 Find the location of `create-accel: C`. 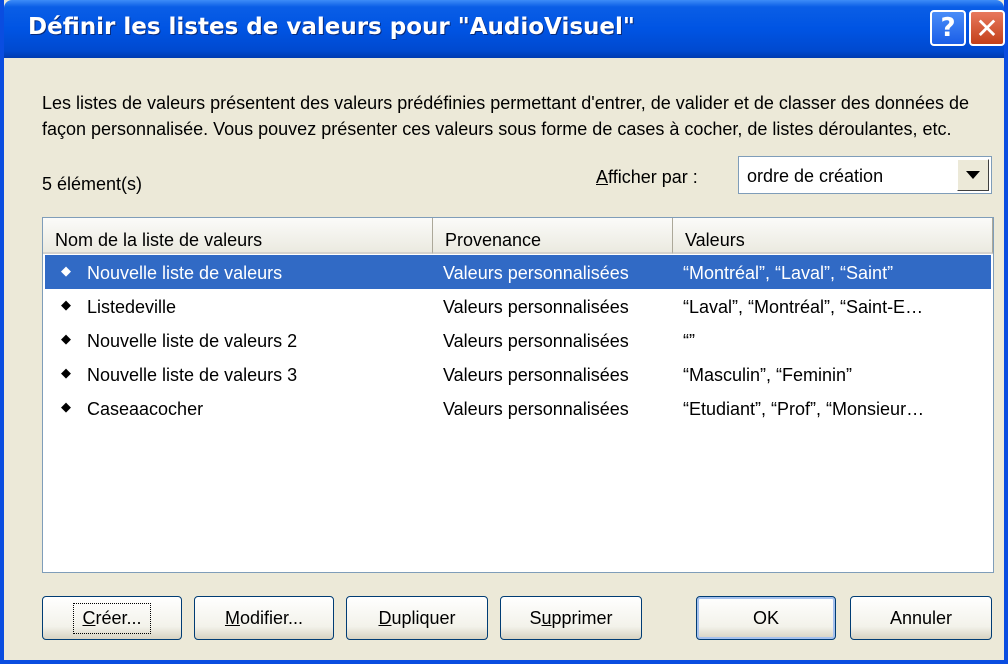

create-accel: C is located at coordinates (89, 617).